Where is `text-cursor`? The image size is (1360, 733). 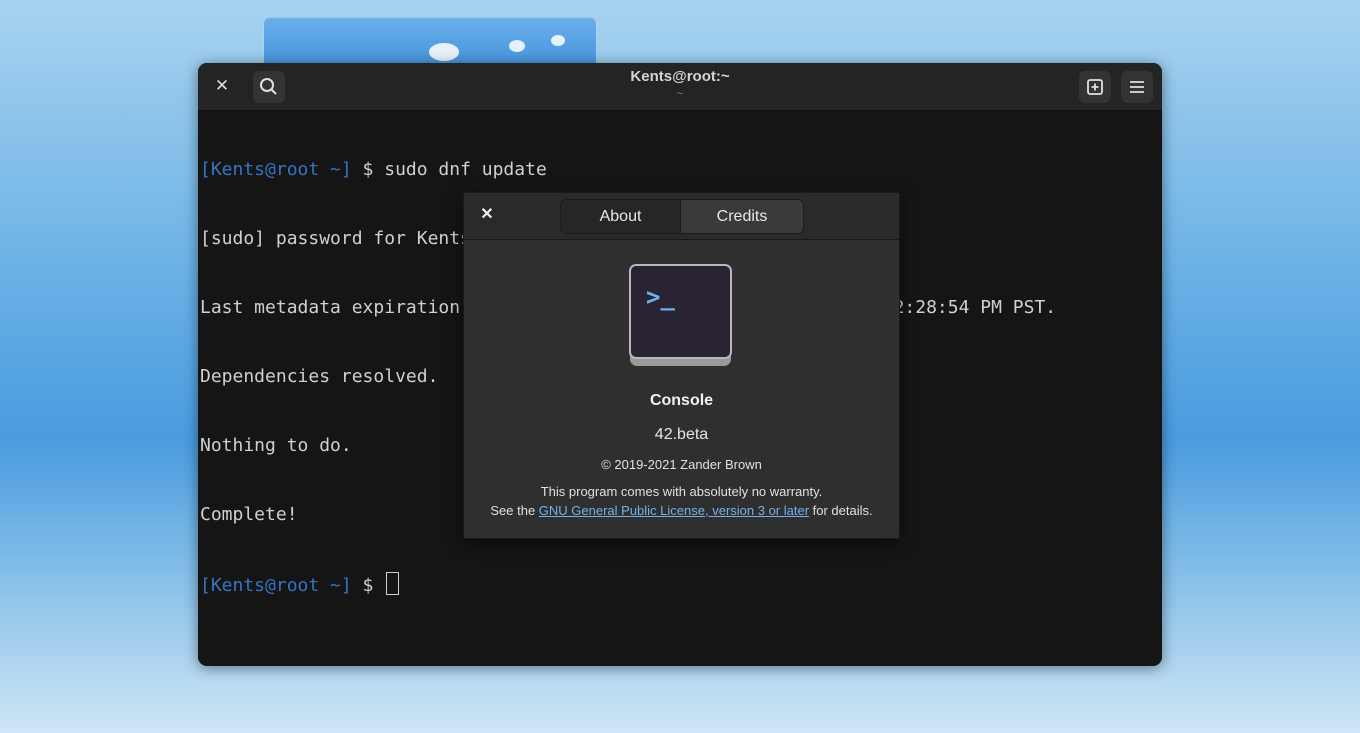
text-cursor is located at coordinates (393, 583).